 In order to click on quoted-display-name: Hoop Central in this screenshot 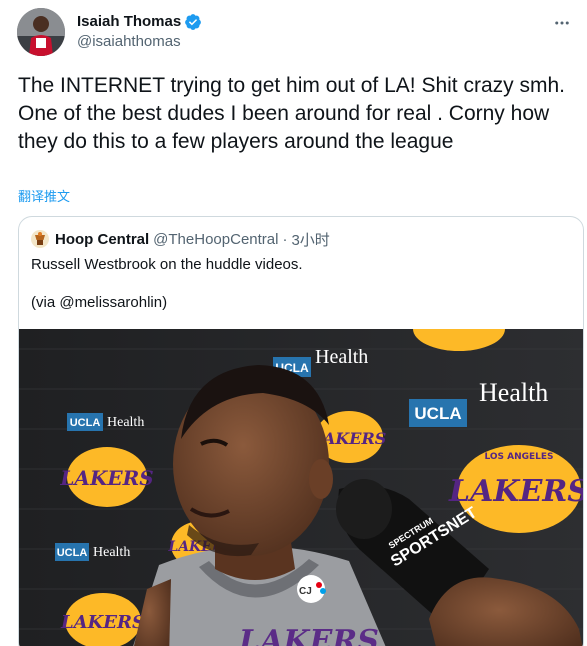, I will do `click(102, 239)`.